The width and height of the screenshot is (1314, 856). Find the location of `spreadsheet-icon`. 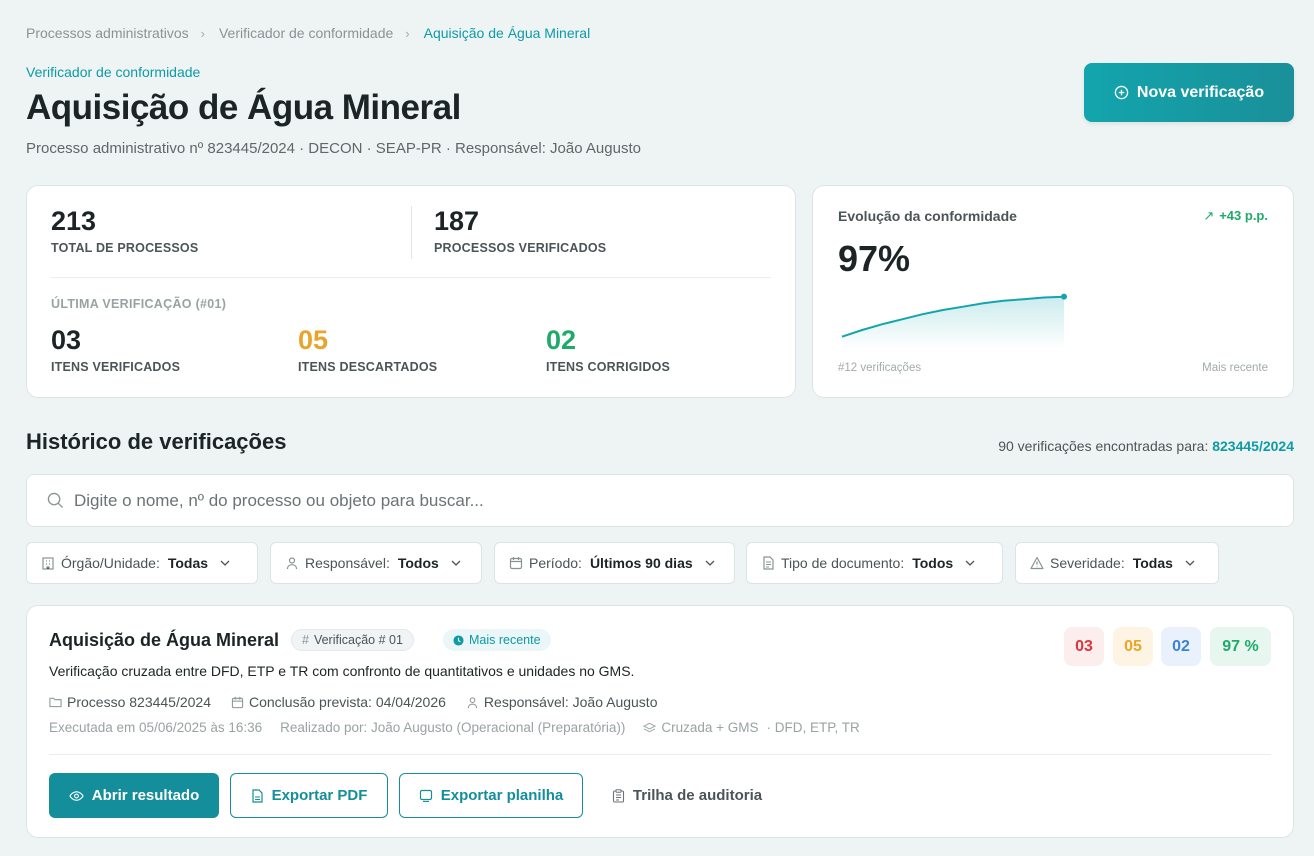

spreadsheet-icon is located at coordinates (426, 795).